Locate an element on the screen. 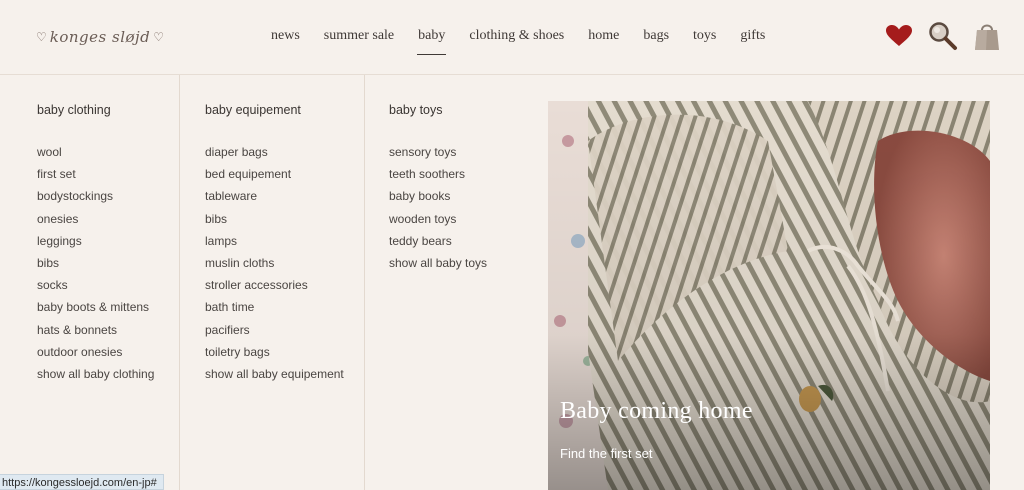 The width and height of the screenshot is (1024, 490). column-title: baby clothing is located at coordinates (74, 110).